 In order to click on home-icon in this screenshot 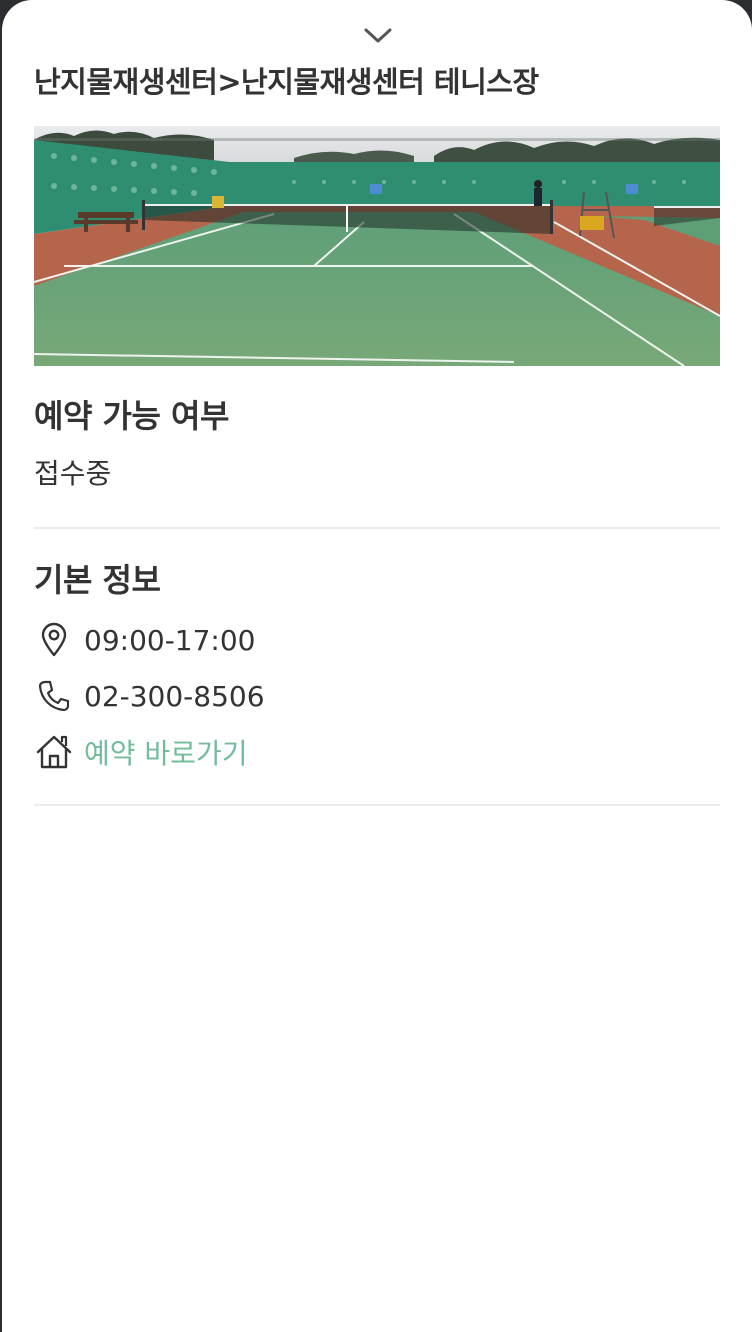, I will do `click(54, 752)`.